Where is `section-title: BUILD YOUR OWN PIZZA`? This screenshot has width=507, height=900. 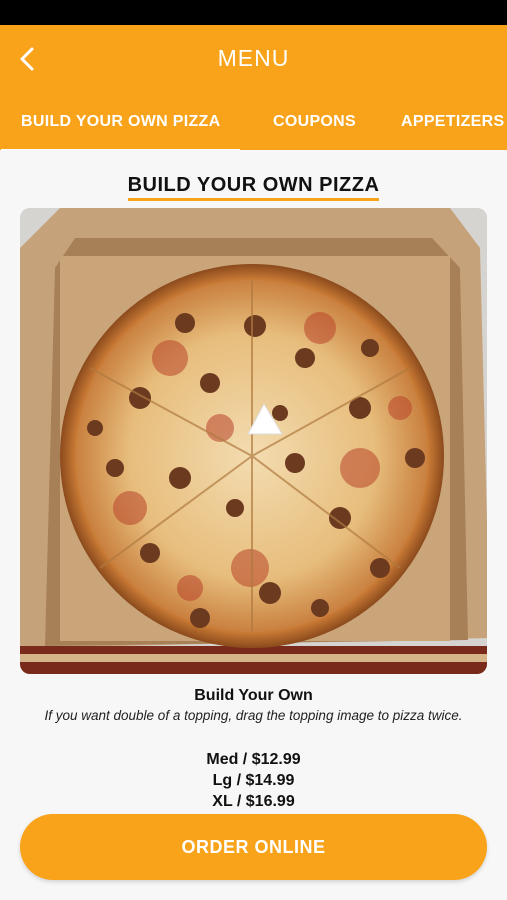 section-title: BUILD YOUR OWN PIZZA is located at coordinates (253, 187).